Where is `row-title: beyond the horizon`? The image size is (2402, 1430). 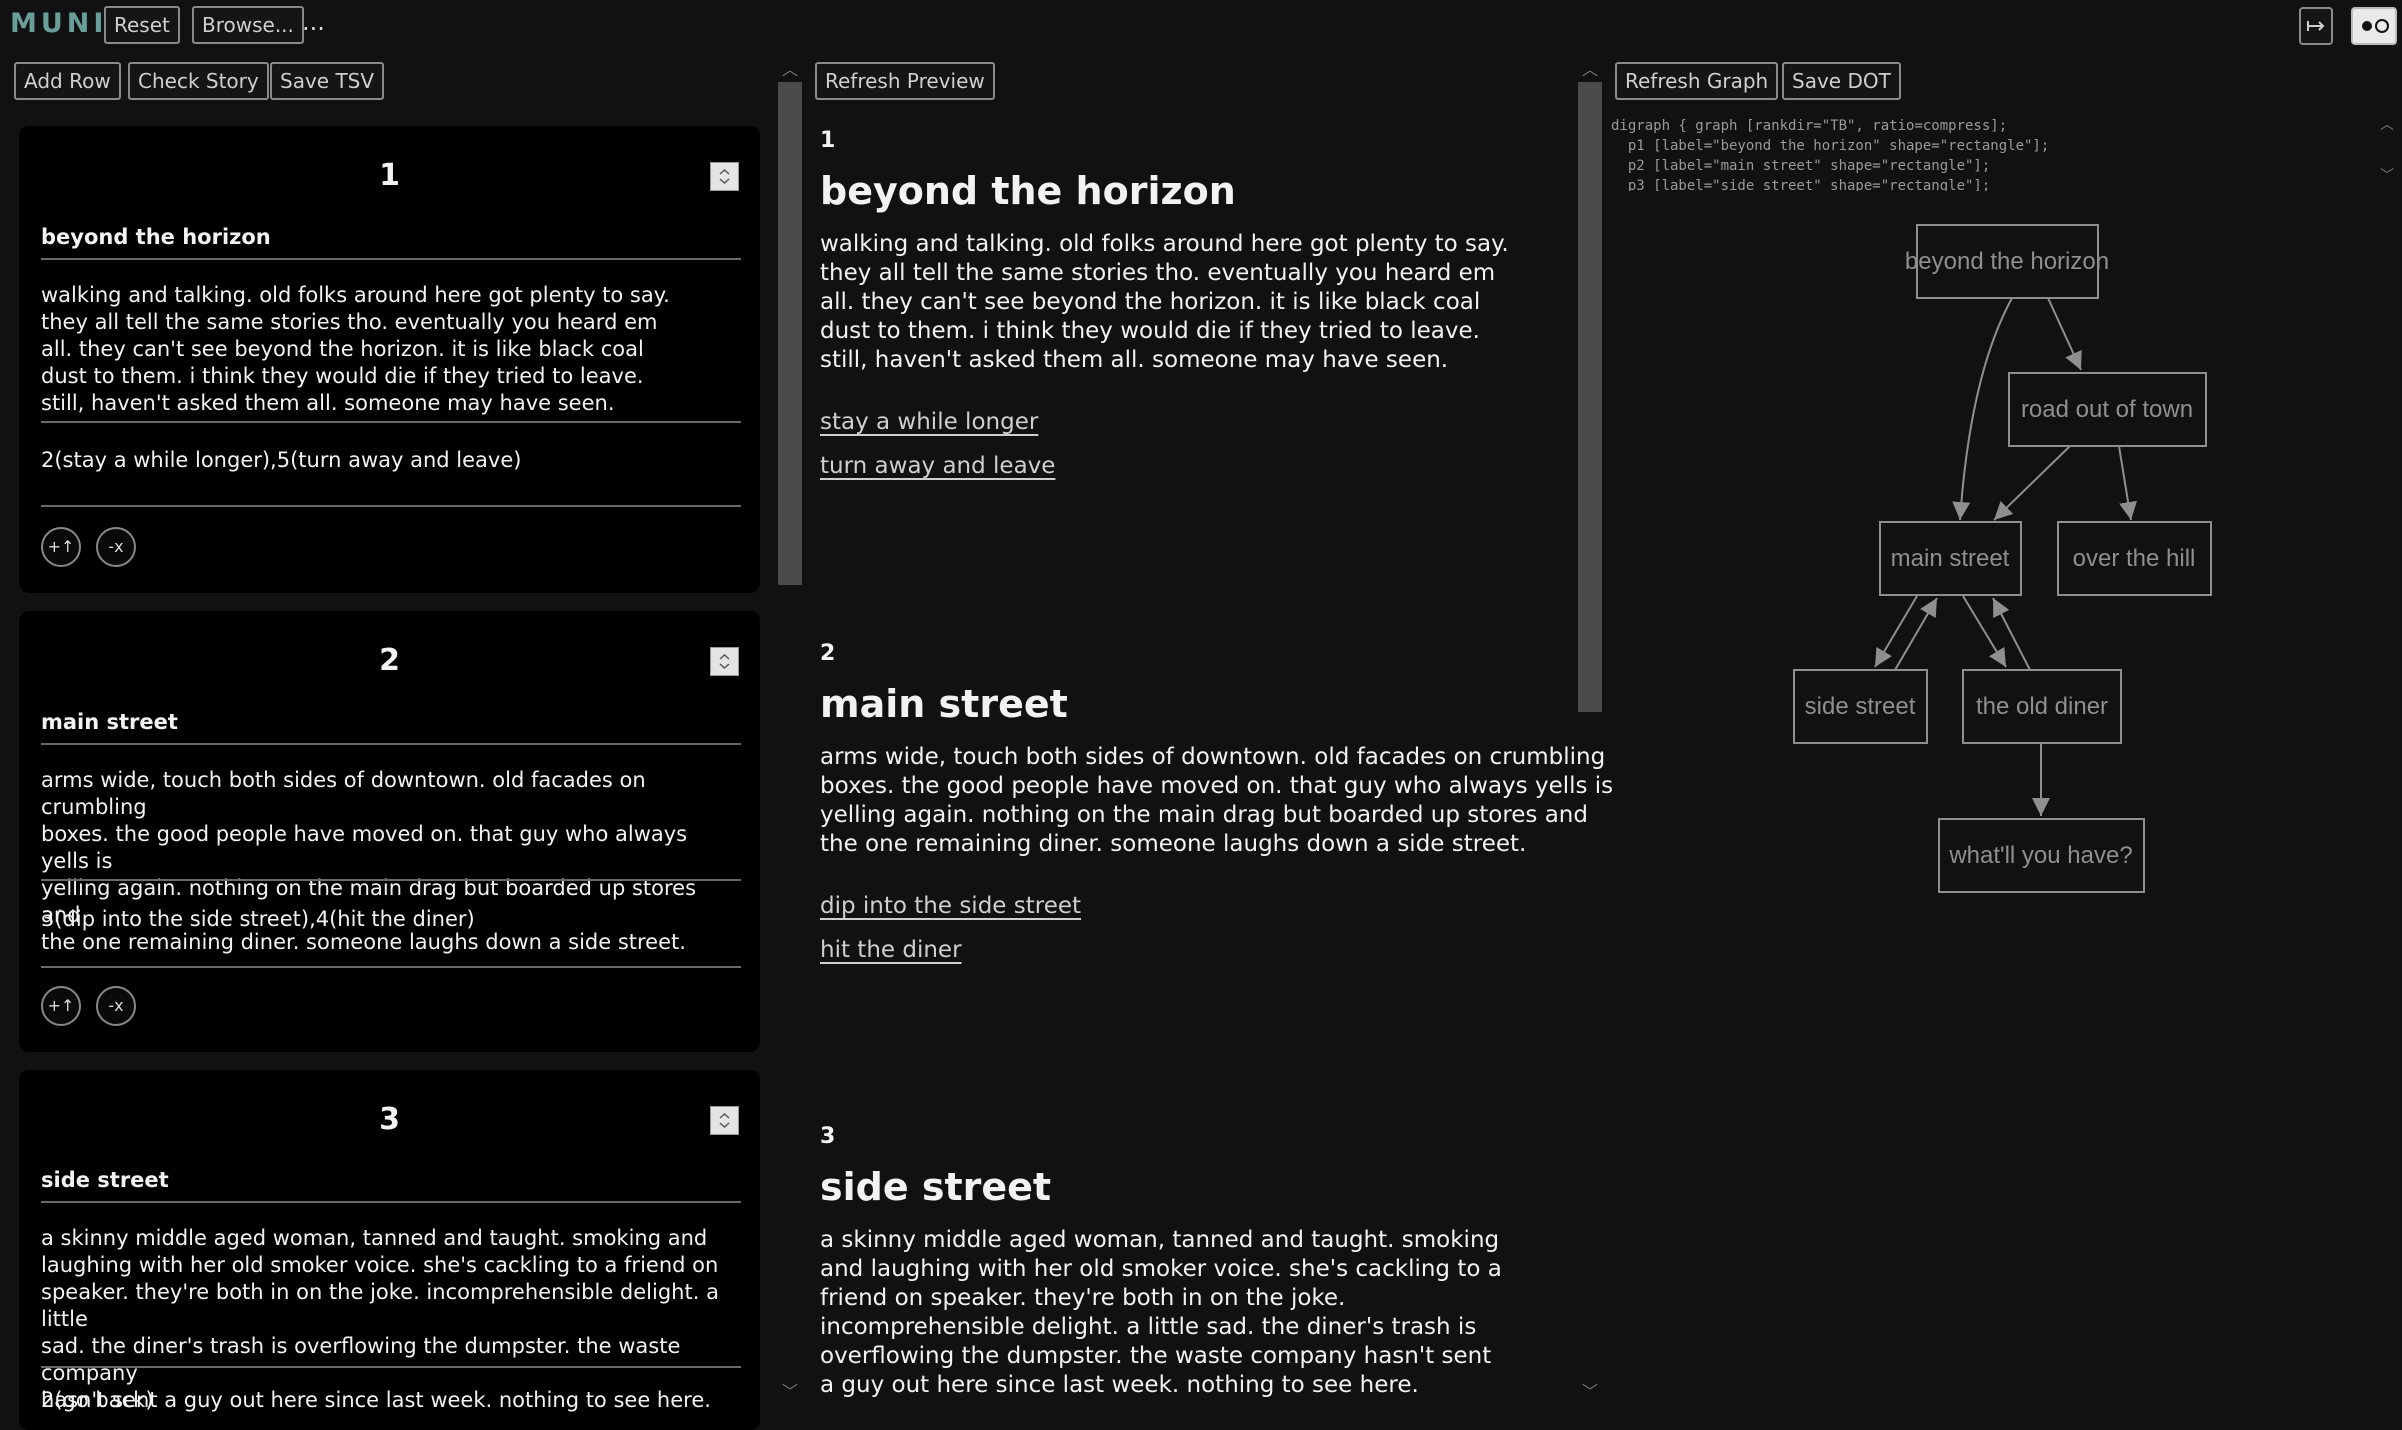 row-title: beyond the horizon is located at coordinates (391, 237).